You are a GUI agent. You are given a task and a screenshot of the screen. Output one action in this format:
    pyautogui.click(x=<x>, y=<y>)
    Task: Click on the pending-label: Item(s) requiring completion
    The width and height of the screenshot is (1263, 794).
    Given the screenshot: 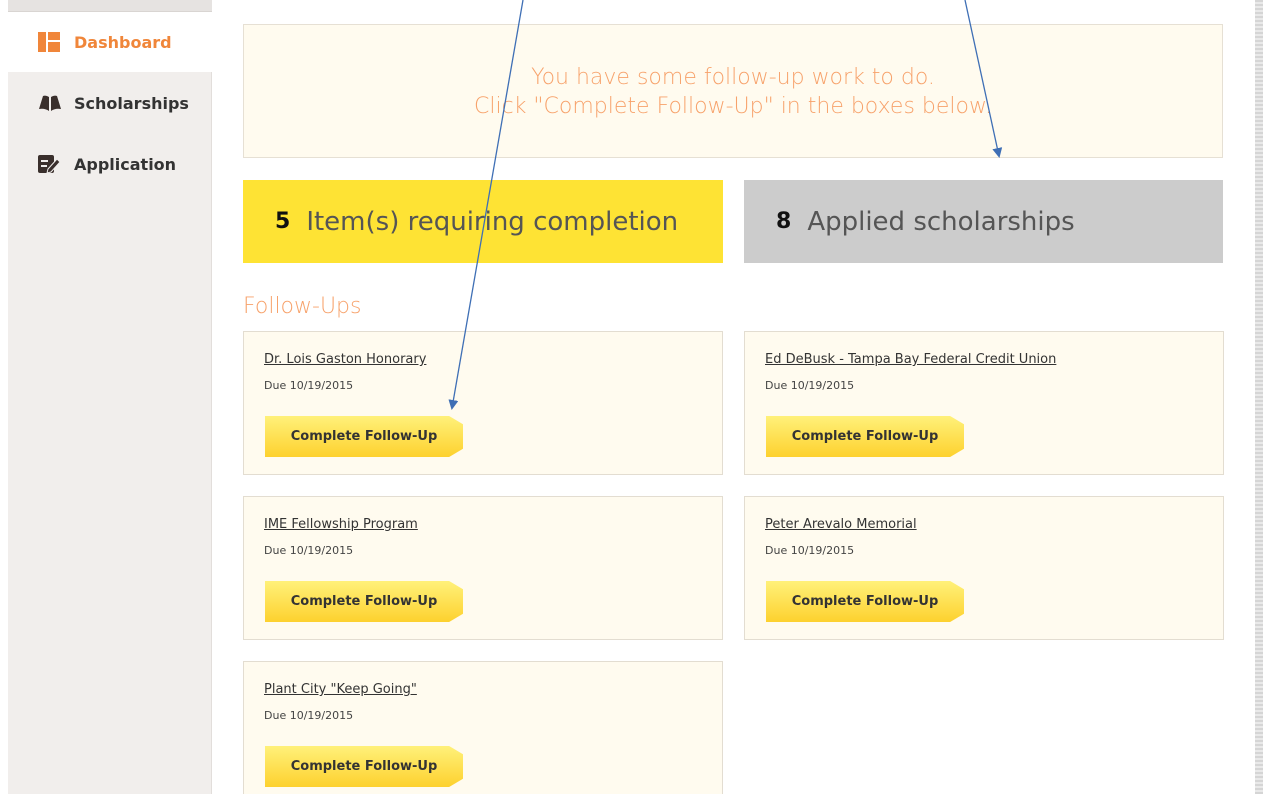 What is the action you would take?
    pyautogui.click(x=492, y=221)
    